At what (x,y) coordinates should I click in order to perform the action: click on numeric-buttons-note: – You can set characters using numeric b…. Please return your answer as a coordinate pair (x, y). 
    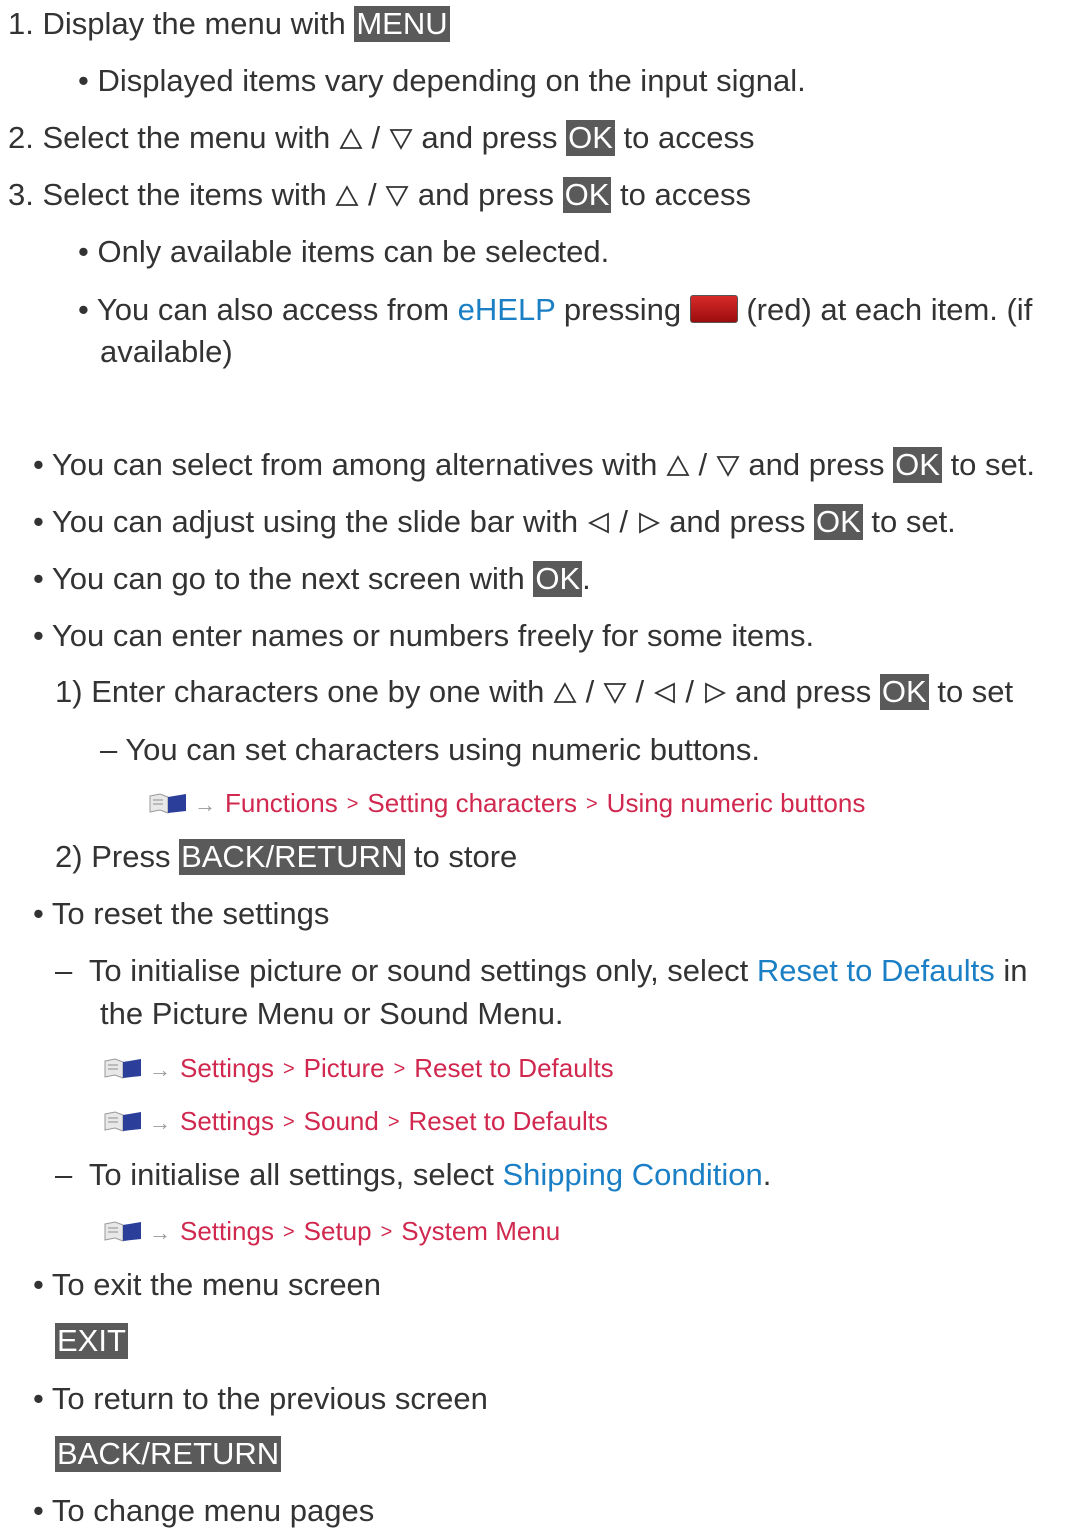
    Looking at the image, I should click on (430, 749).